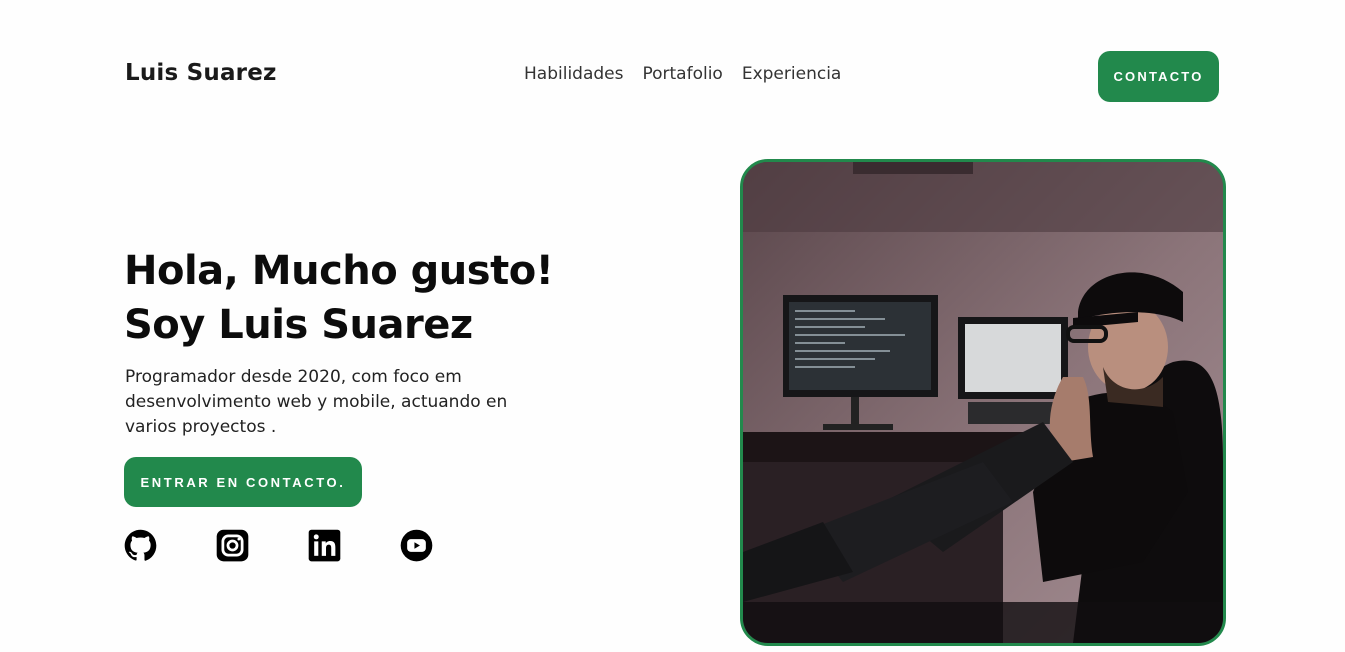 Image resolution: width=1345 pixels, height=652 pixels. I want to click on social-links, so click(278, 545).